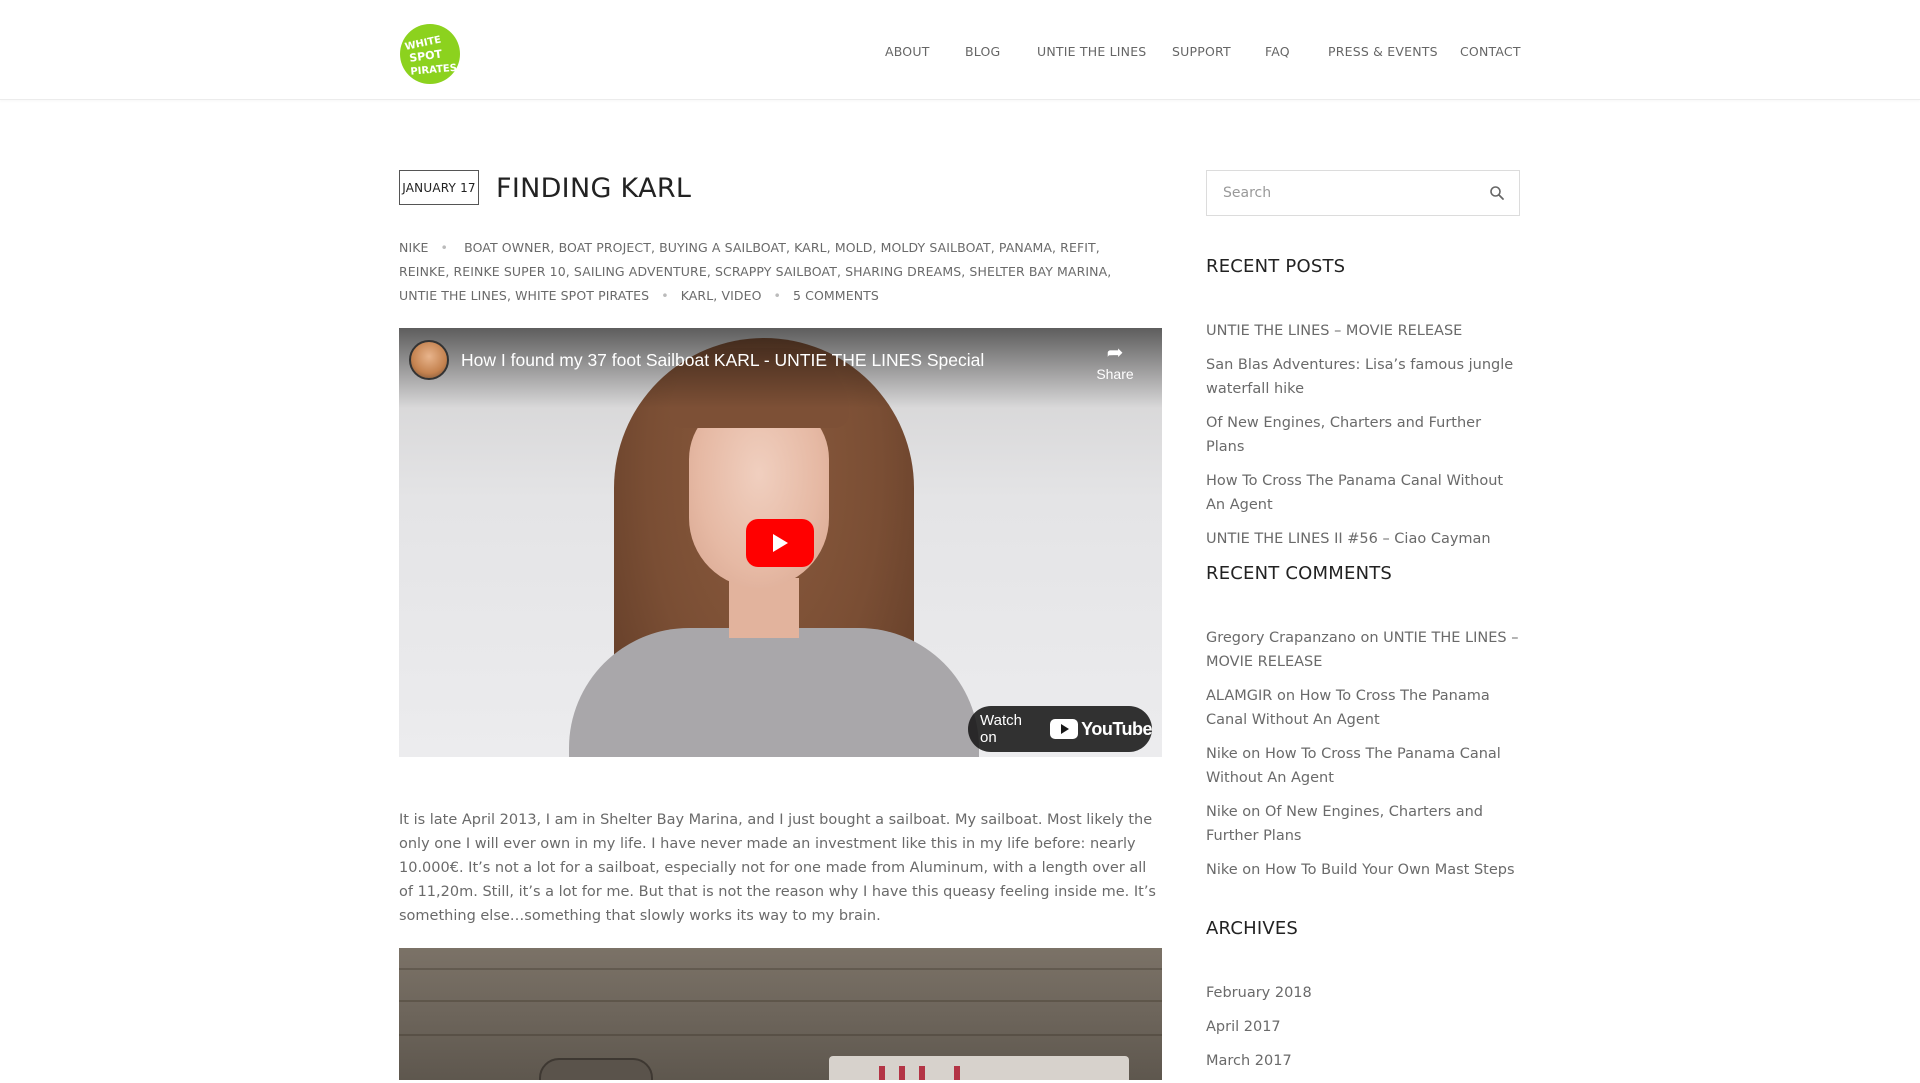  Describe the element at coordinates (982, 51) in the screenshot. I see `nav-blog: BLOG` at that location.